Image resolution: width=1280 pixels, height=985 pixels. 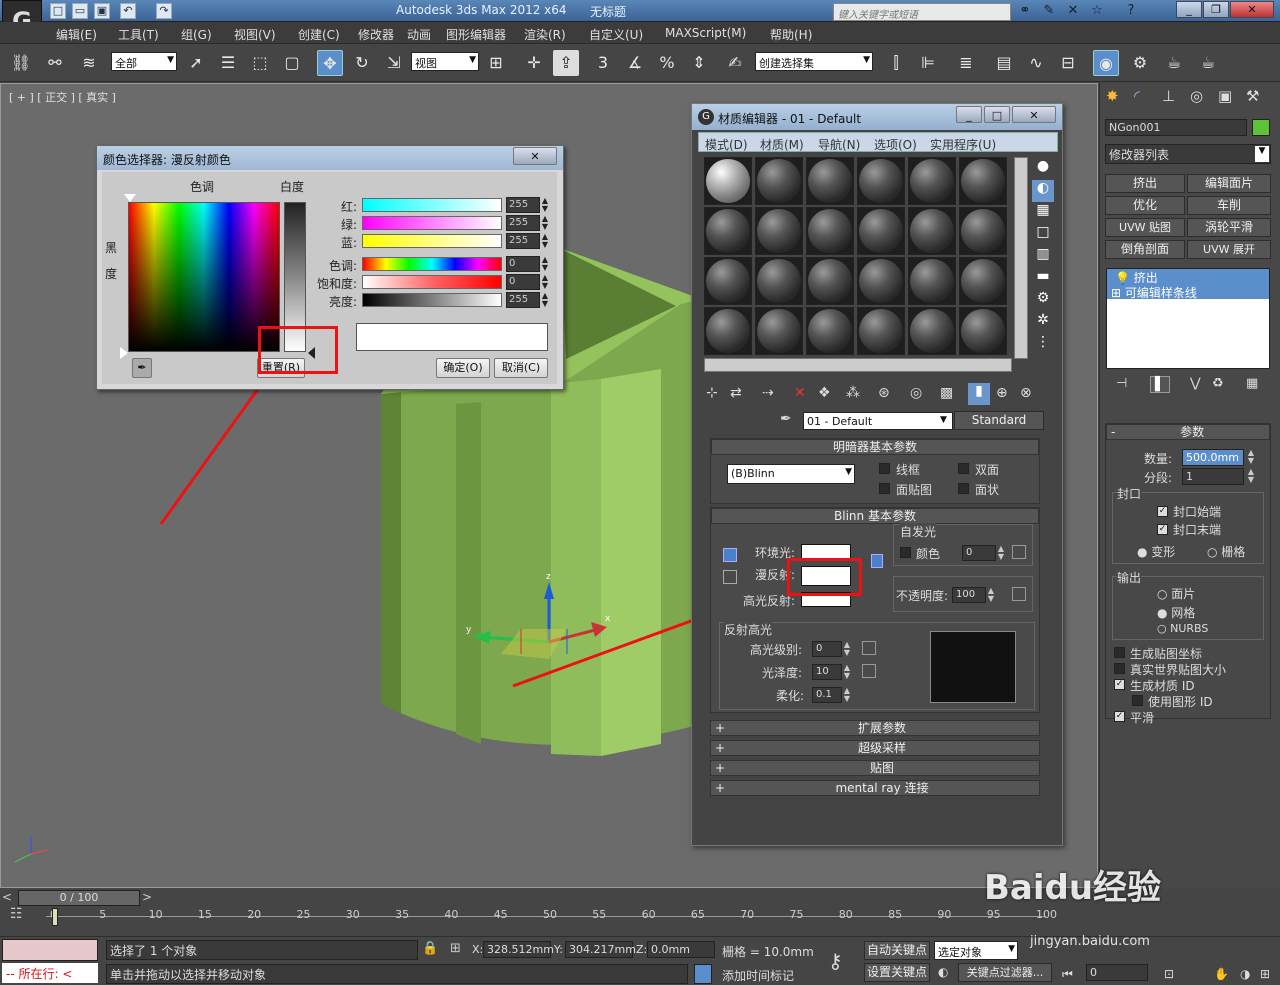 What do you see at coordinates (1216, 9) in the screenshot?
I see `restore-button: ❐` at bounding box center [1216, 9].